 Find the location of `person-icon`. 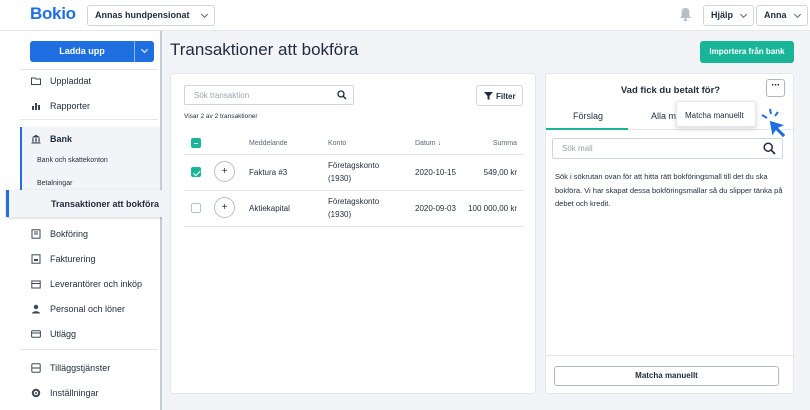

person-icon is located at coordinates (36, 309).